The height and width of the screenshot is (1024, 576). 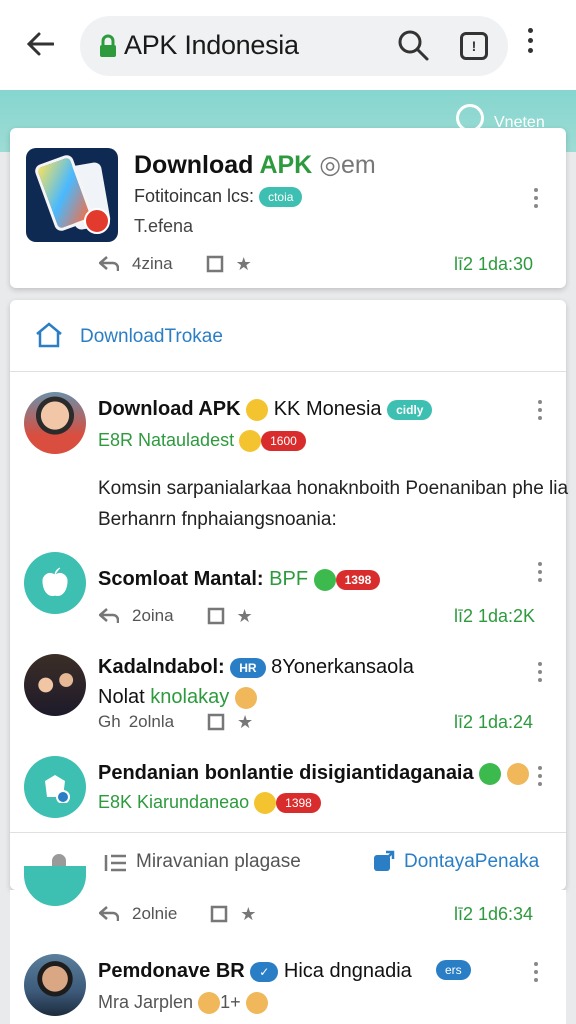 I want to click on feed-header: DownloadTrokae, so click(x=288, y=336).